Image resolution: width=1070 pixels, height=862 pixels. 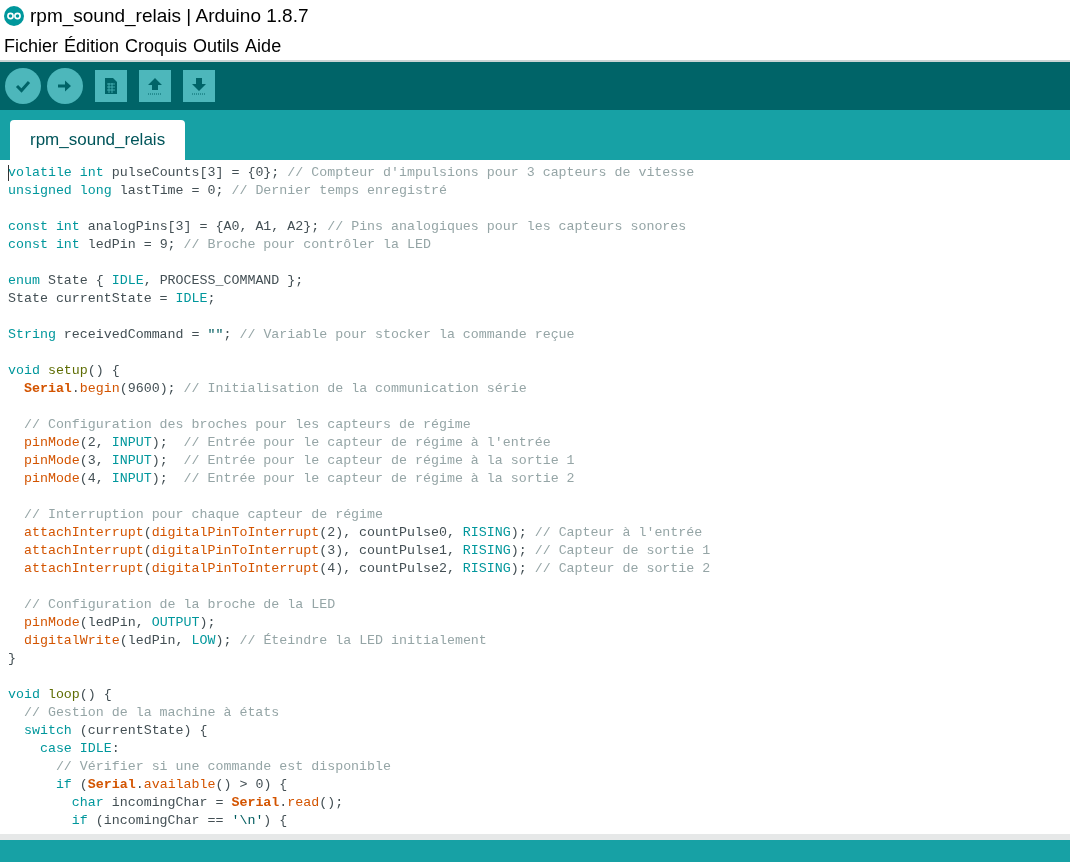 I want to click on code-line: if (incomingChar == '\n') {, so click(x=179, y=821).